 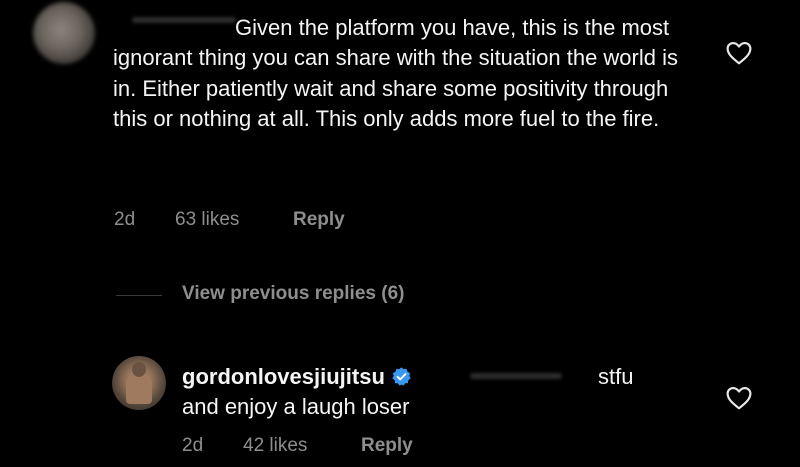 What do you see at coordinates (139, 295) in the screenshot?
I see `replies-divider-line` at bounding box center [139, 295].